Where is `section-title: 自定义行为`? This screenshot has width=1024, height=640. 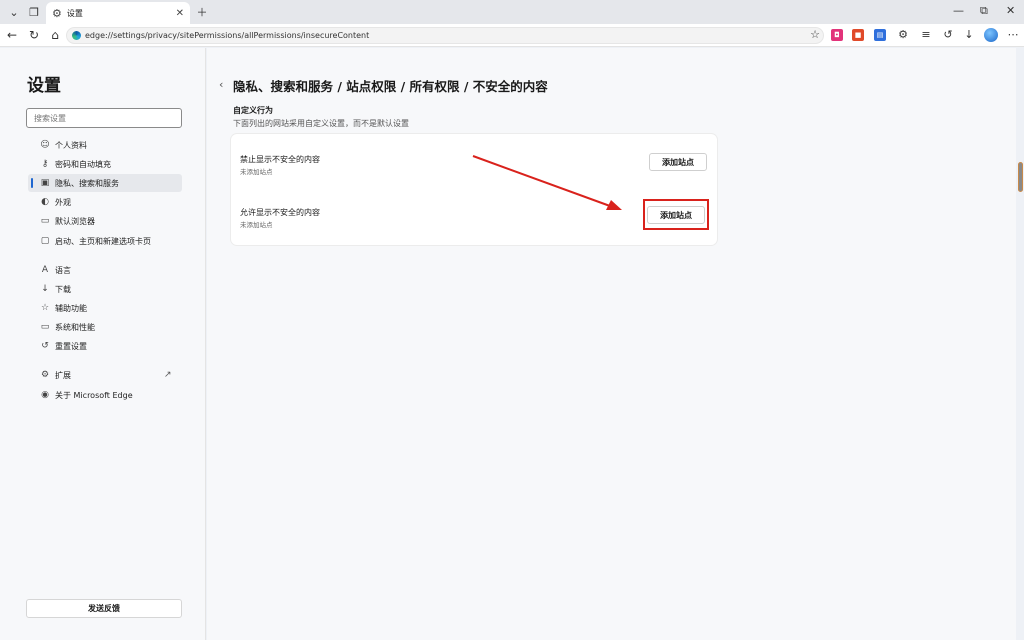 section-title: 自定义行为 is located at coordinates (253, 110).